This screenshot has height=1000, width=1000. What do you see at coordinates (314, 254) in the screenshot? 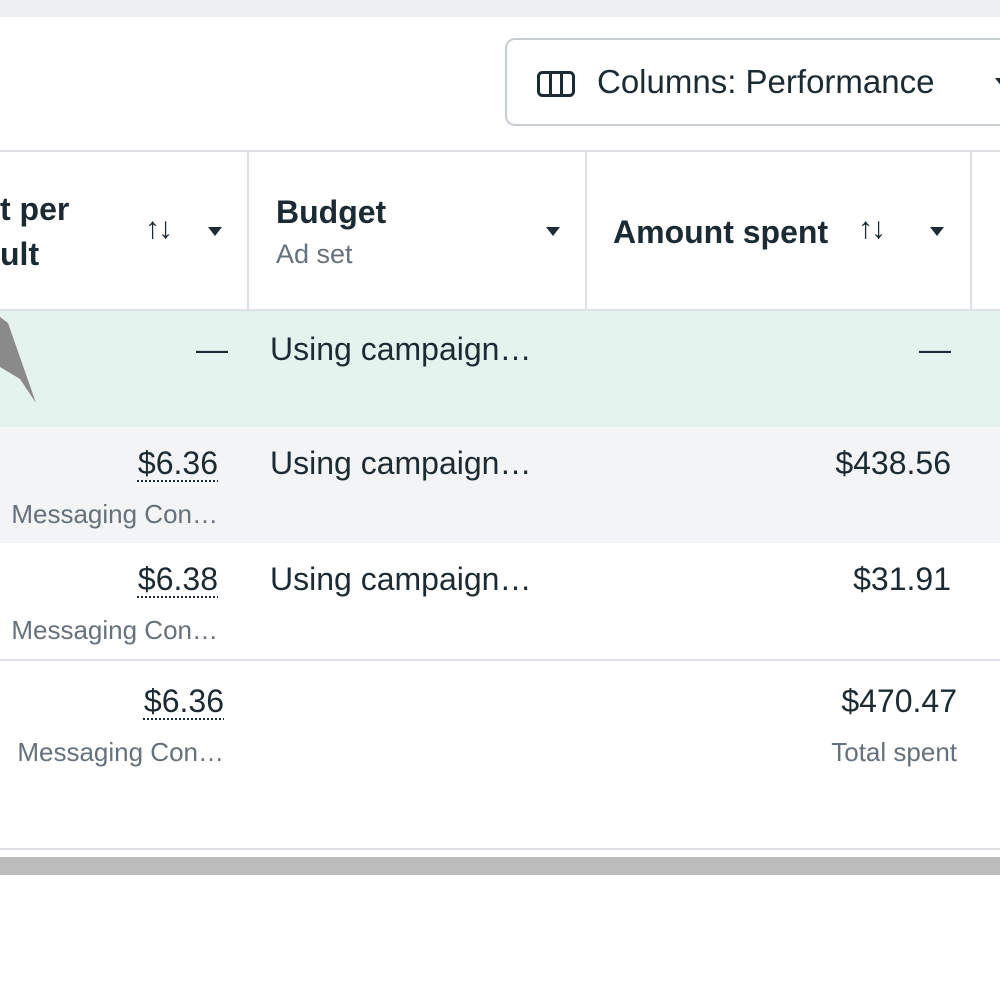
I see `header-budget-subtitle: Ad set` at bounding box center [314, 254].